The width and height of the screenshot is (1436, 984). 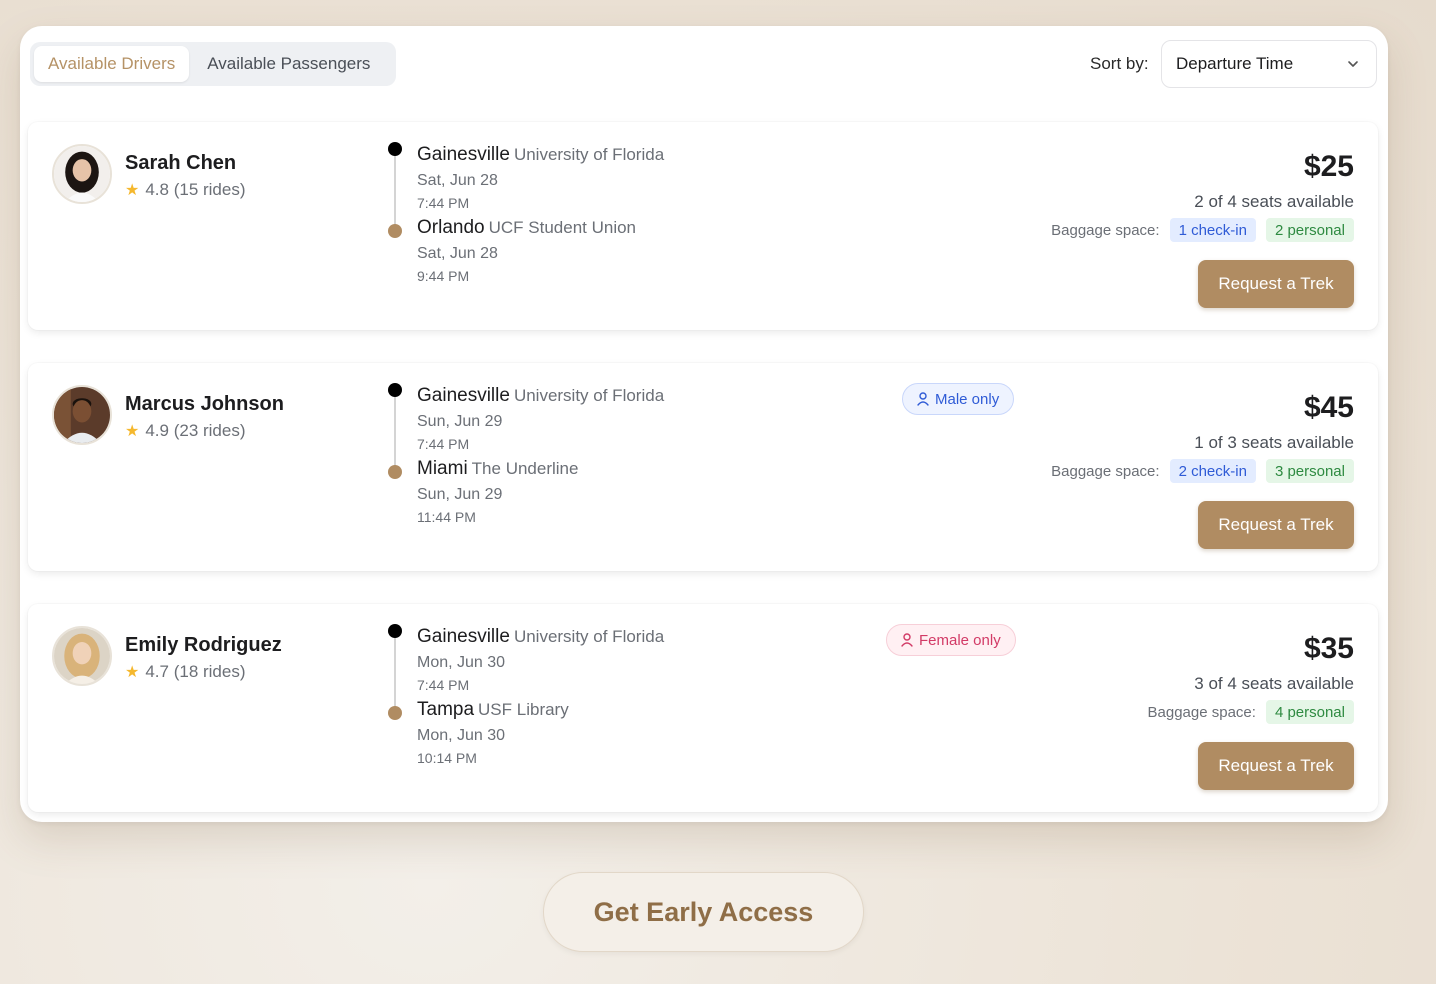 I want to click on baggage-space: Baggage space: 1 check-in 2 personal, so click(x=1202, y=230).